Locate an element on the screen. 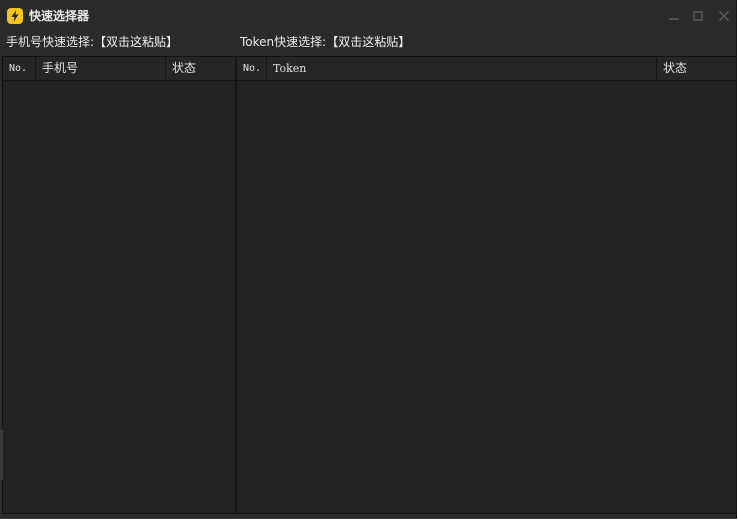 The height and width of the screenshot is (522, 738). token-table-header: No. Token 状态 is located at coordinates (486, 69).